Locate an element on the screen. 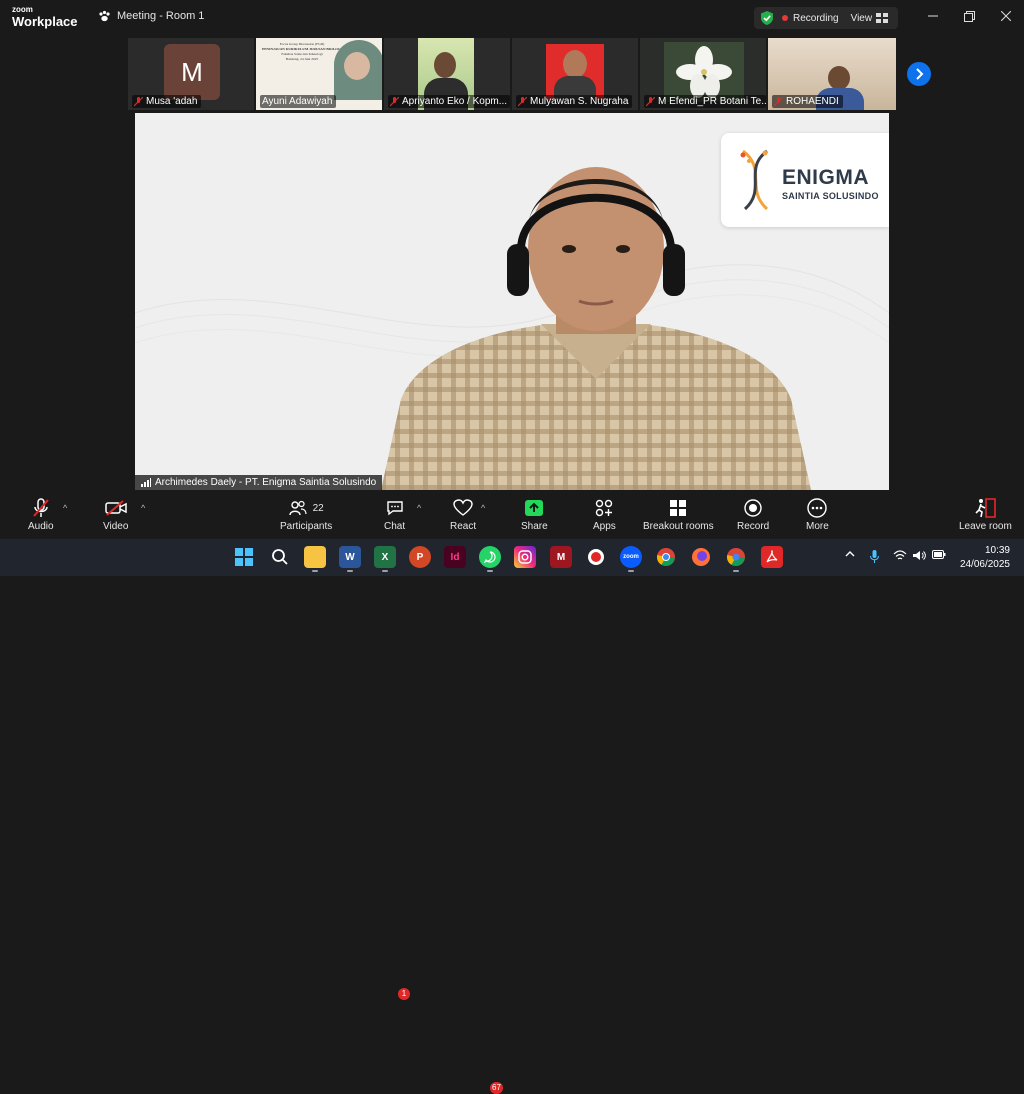  meeting-title: Meeting - Room 1 is located at coordinates (151, 16).